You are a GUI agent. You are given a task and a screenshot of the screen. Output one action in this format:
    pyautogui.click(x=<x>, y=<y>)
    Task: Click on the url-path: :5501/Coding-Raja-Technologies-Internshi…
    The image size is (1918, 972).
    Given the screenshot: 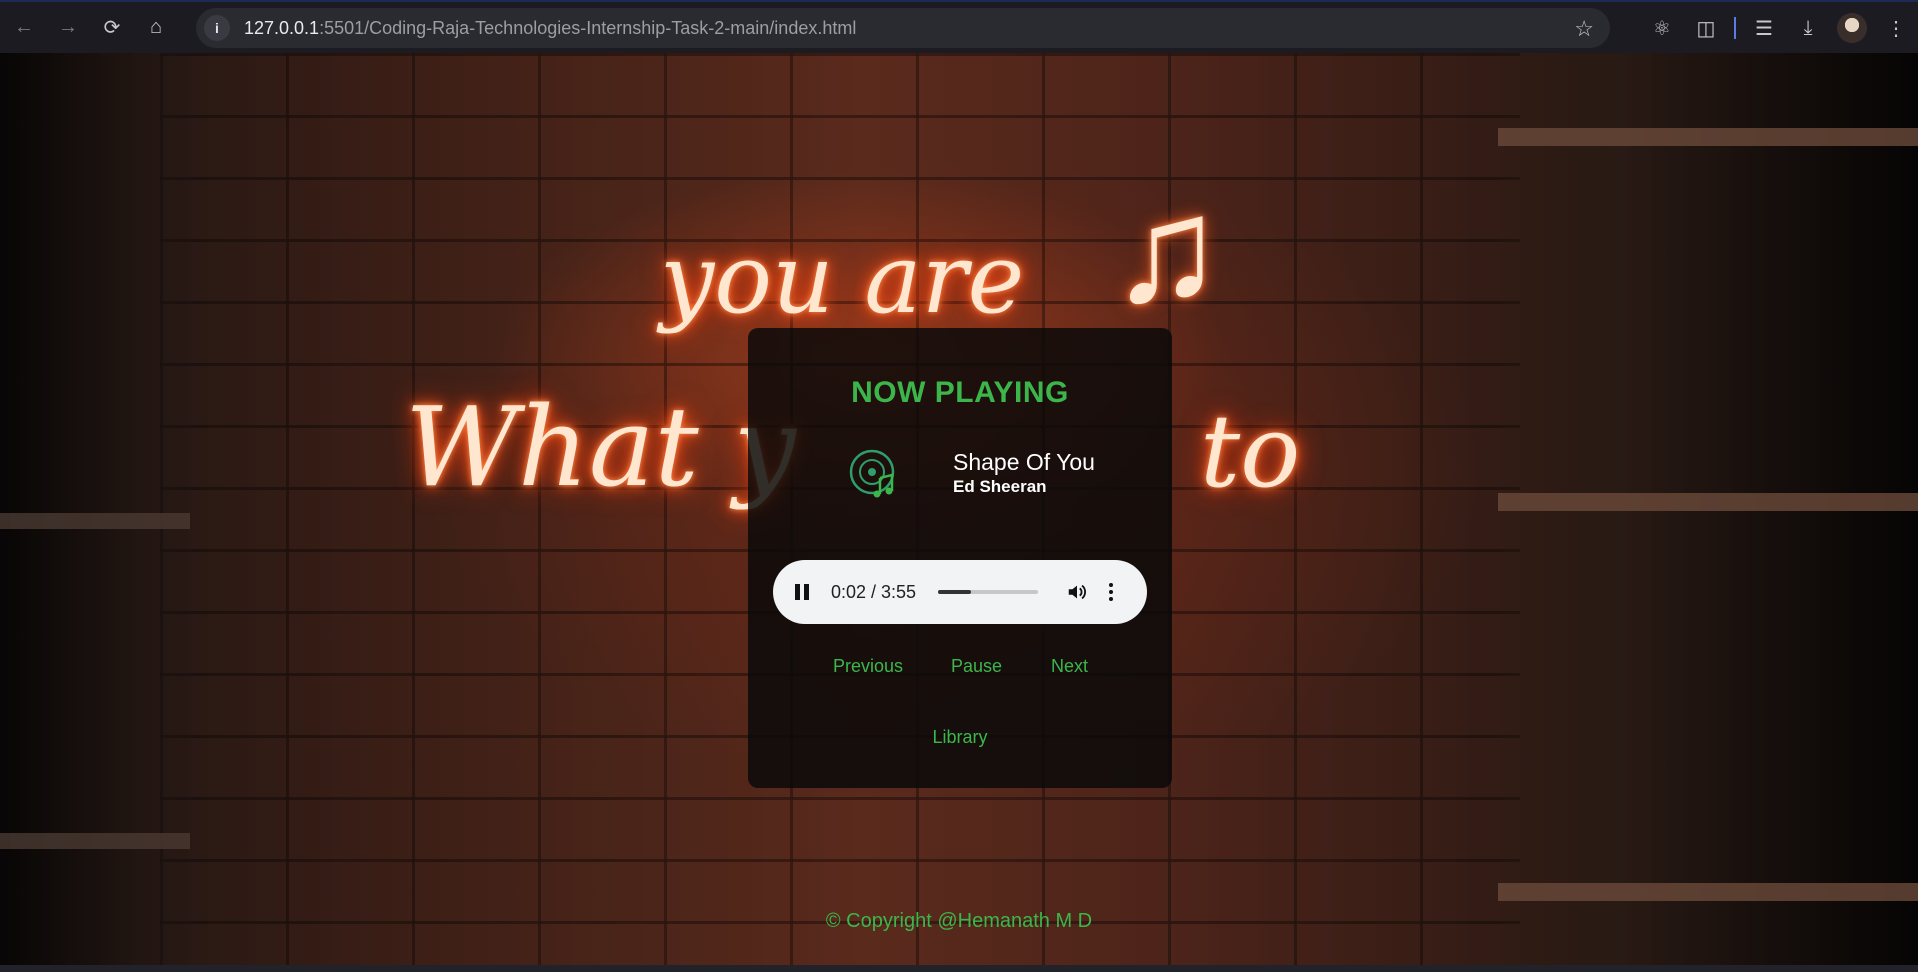 What is the action you would take?
    pyautogui.click(x=588, y=27)
    